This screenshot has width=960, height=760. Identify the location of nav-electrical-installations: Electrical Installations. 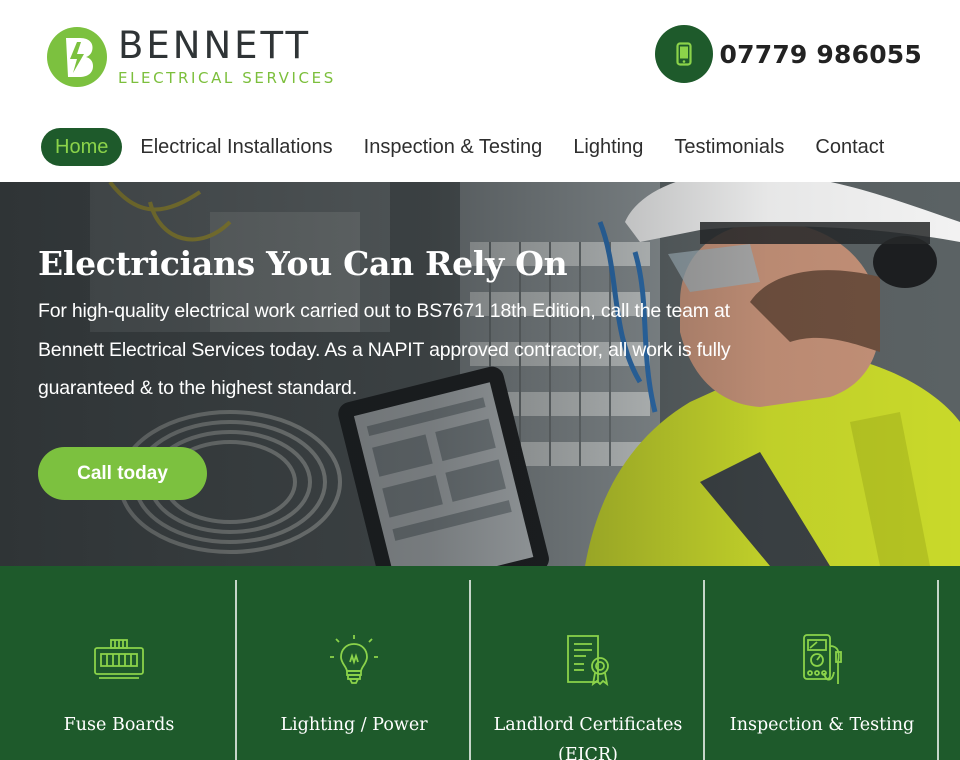
(236, 147).